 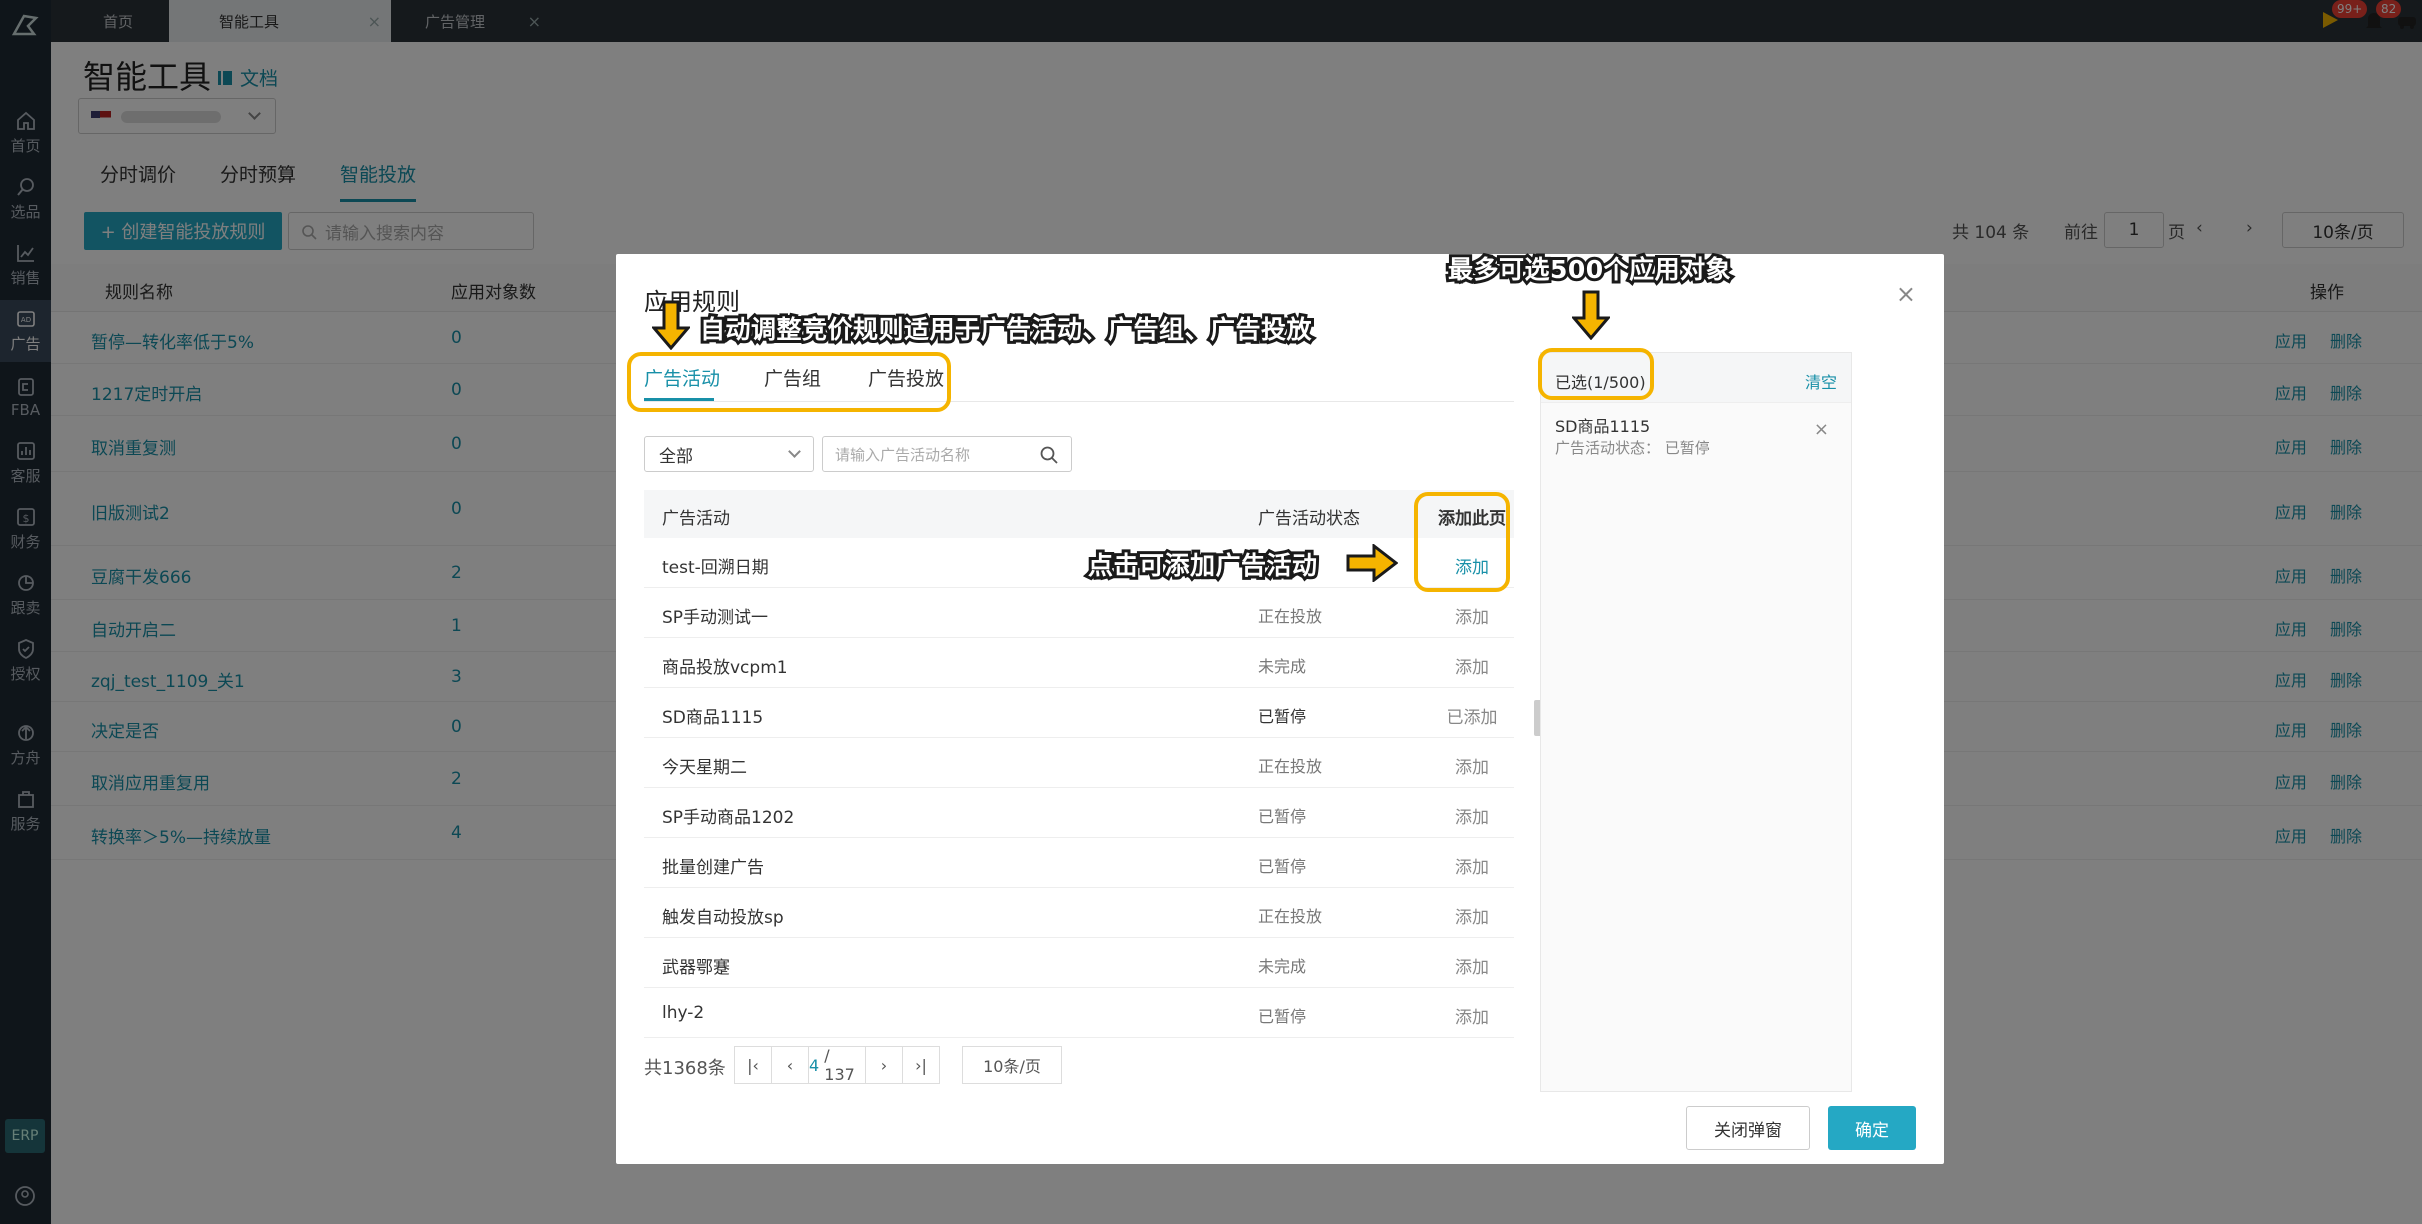 What do you see at coordinates (1079, 913) in the screenshot?
I see `table-row: 触发自动投放sp 正在投放 添加` at bounding box center [1079, 913].